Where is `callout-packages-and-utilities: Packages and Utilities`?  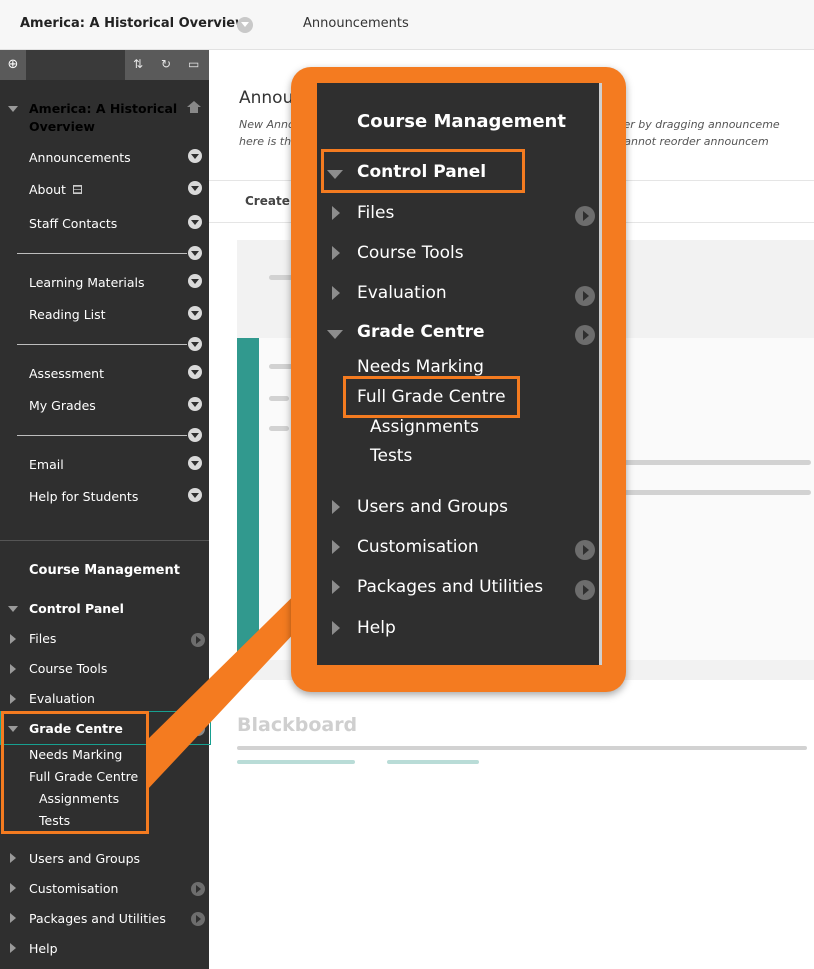
callout-packages-and-utilities: Packages and Utilities is located at coordinates (450, 587).